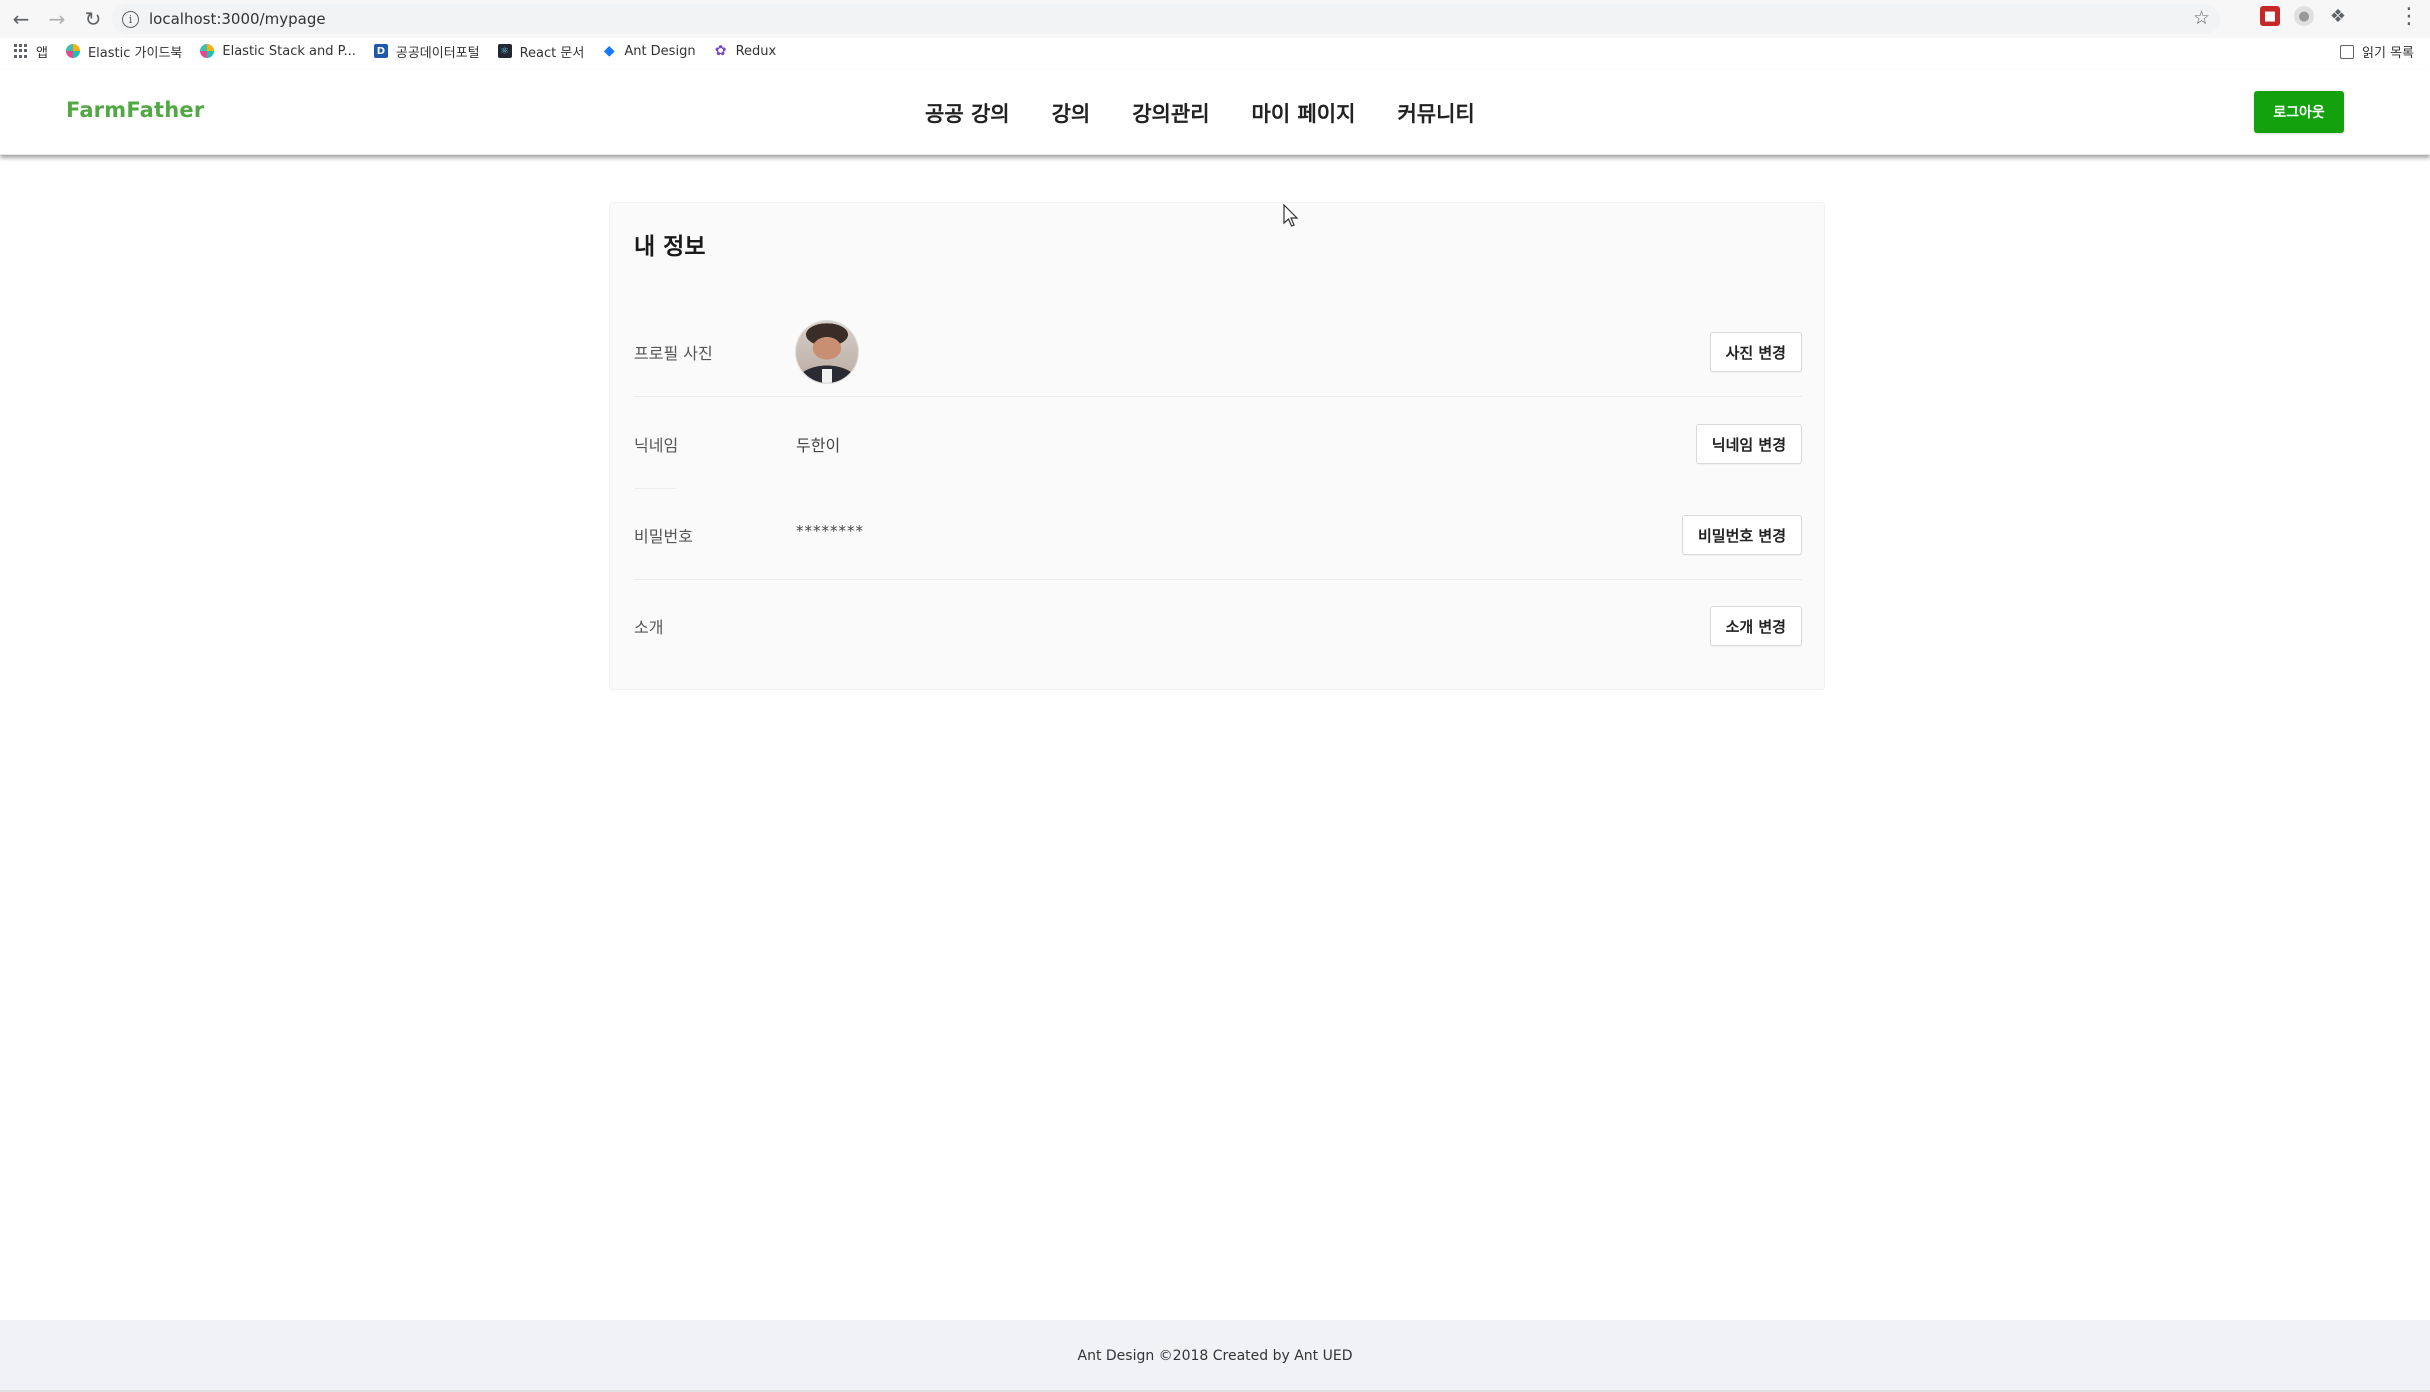 The image size is (2430, 1392). I want to click on nav-public-lectures: 공공 강의, so click(967, 113).